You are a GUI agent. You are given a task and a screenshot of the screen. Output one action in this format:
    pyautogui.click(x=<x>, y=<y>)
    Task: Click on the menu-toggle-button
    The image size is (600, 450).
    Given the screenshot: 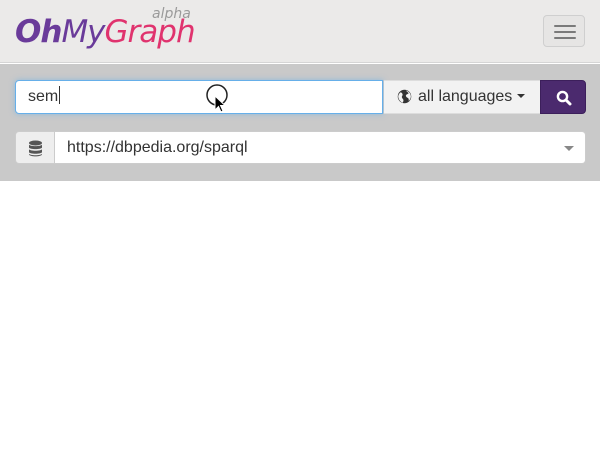 What is the action you would take?
    pyautogui.click(x=564, y=31)
    